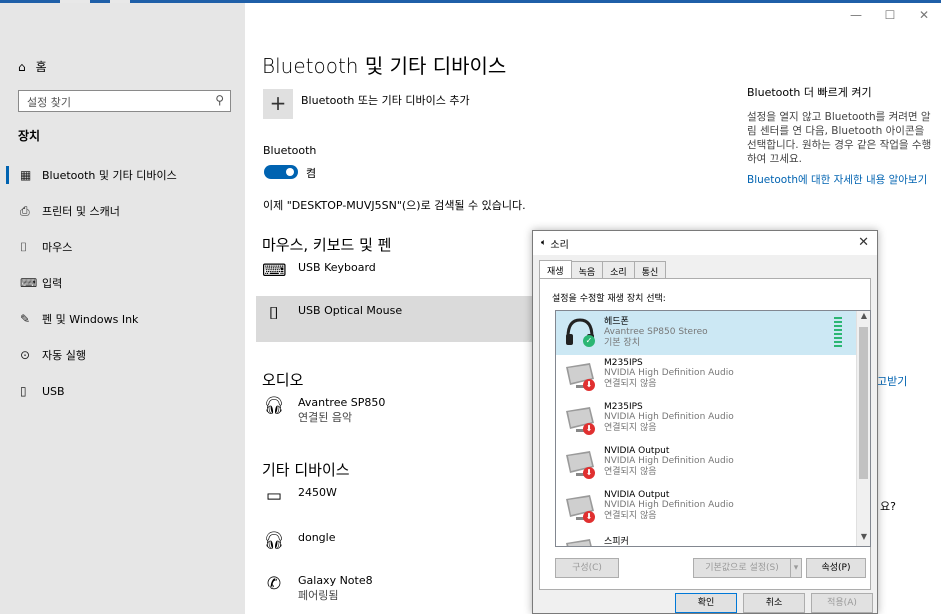  I want to click on add-device-label: Bluetooth 또는 기타 디바이스 추가, so click(385, 100).